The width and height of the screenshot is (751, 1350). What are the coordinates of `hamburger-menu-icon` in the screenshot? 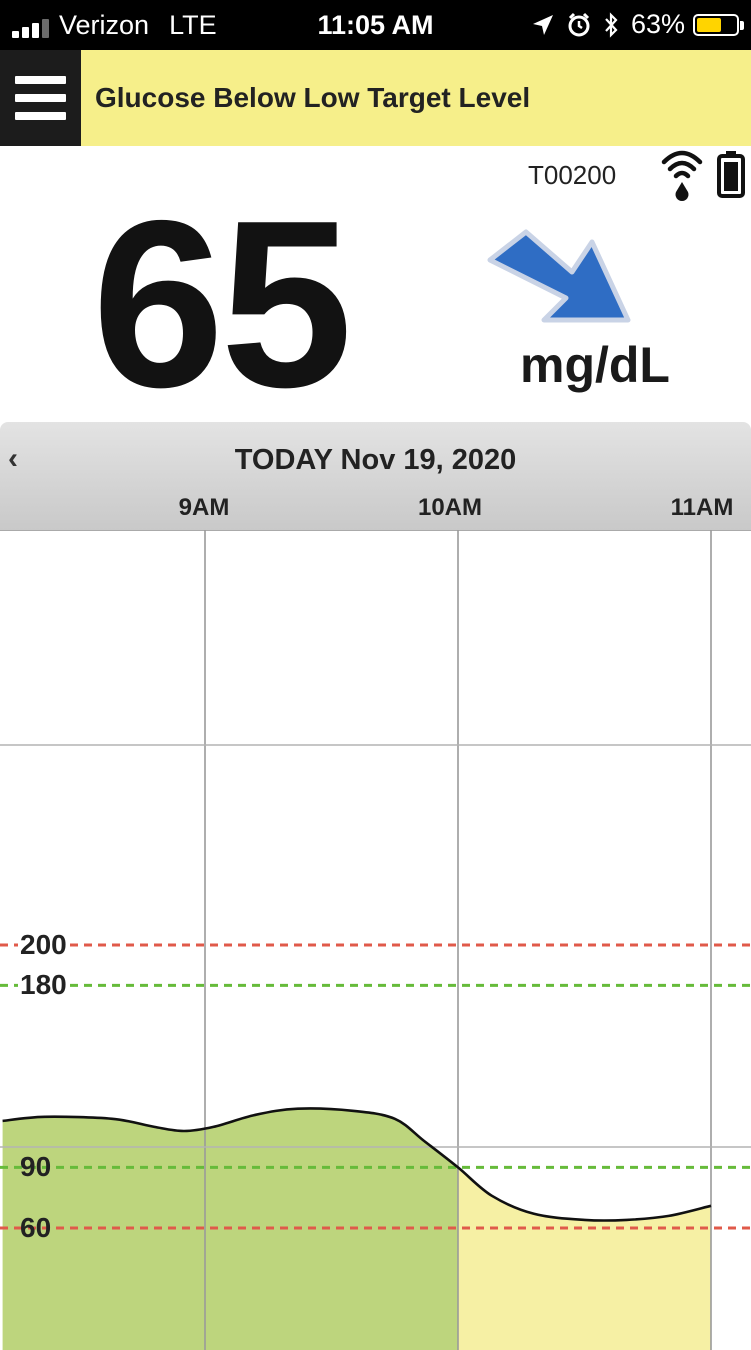 It's located at (40, 98).